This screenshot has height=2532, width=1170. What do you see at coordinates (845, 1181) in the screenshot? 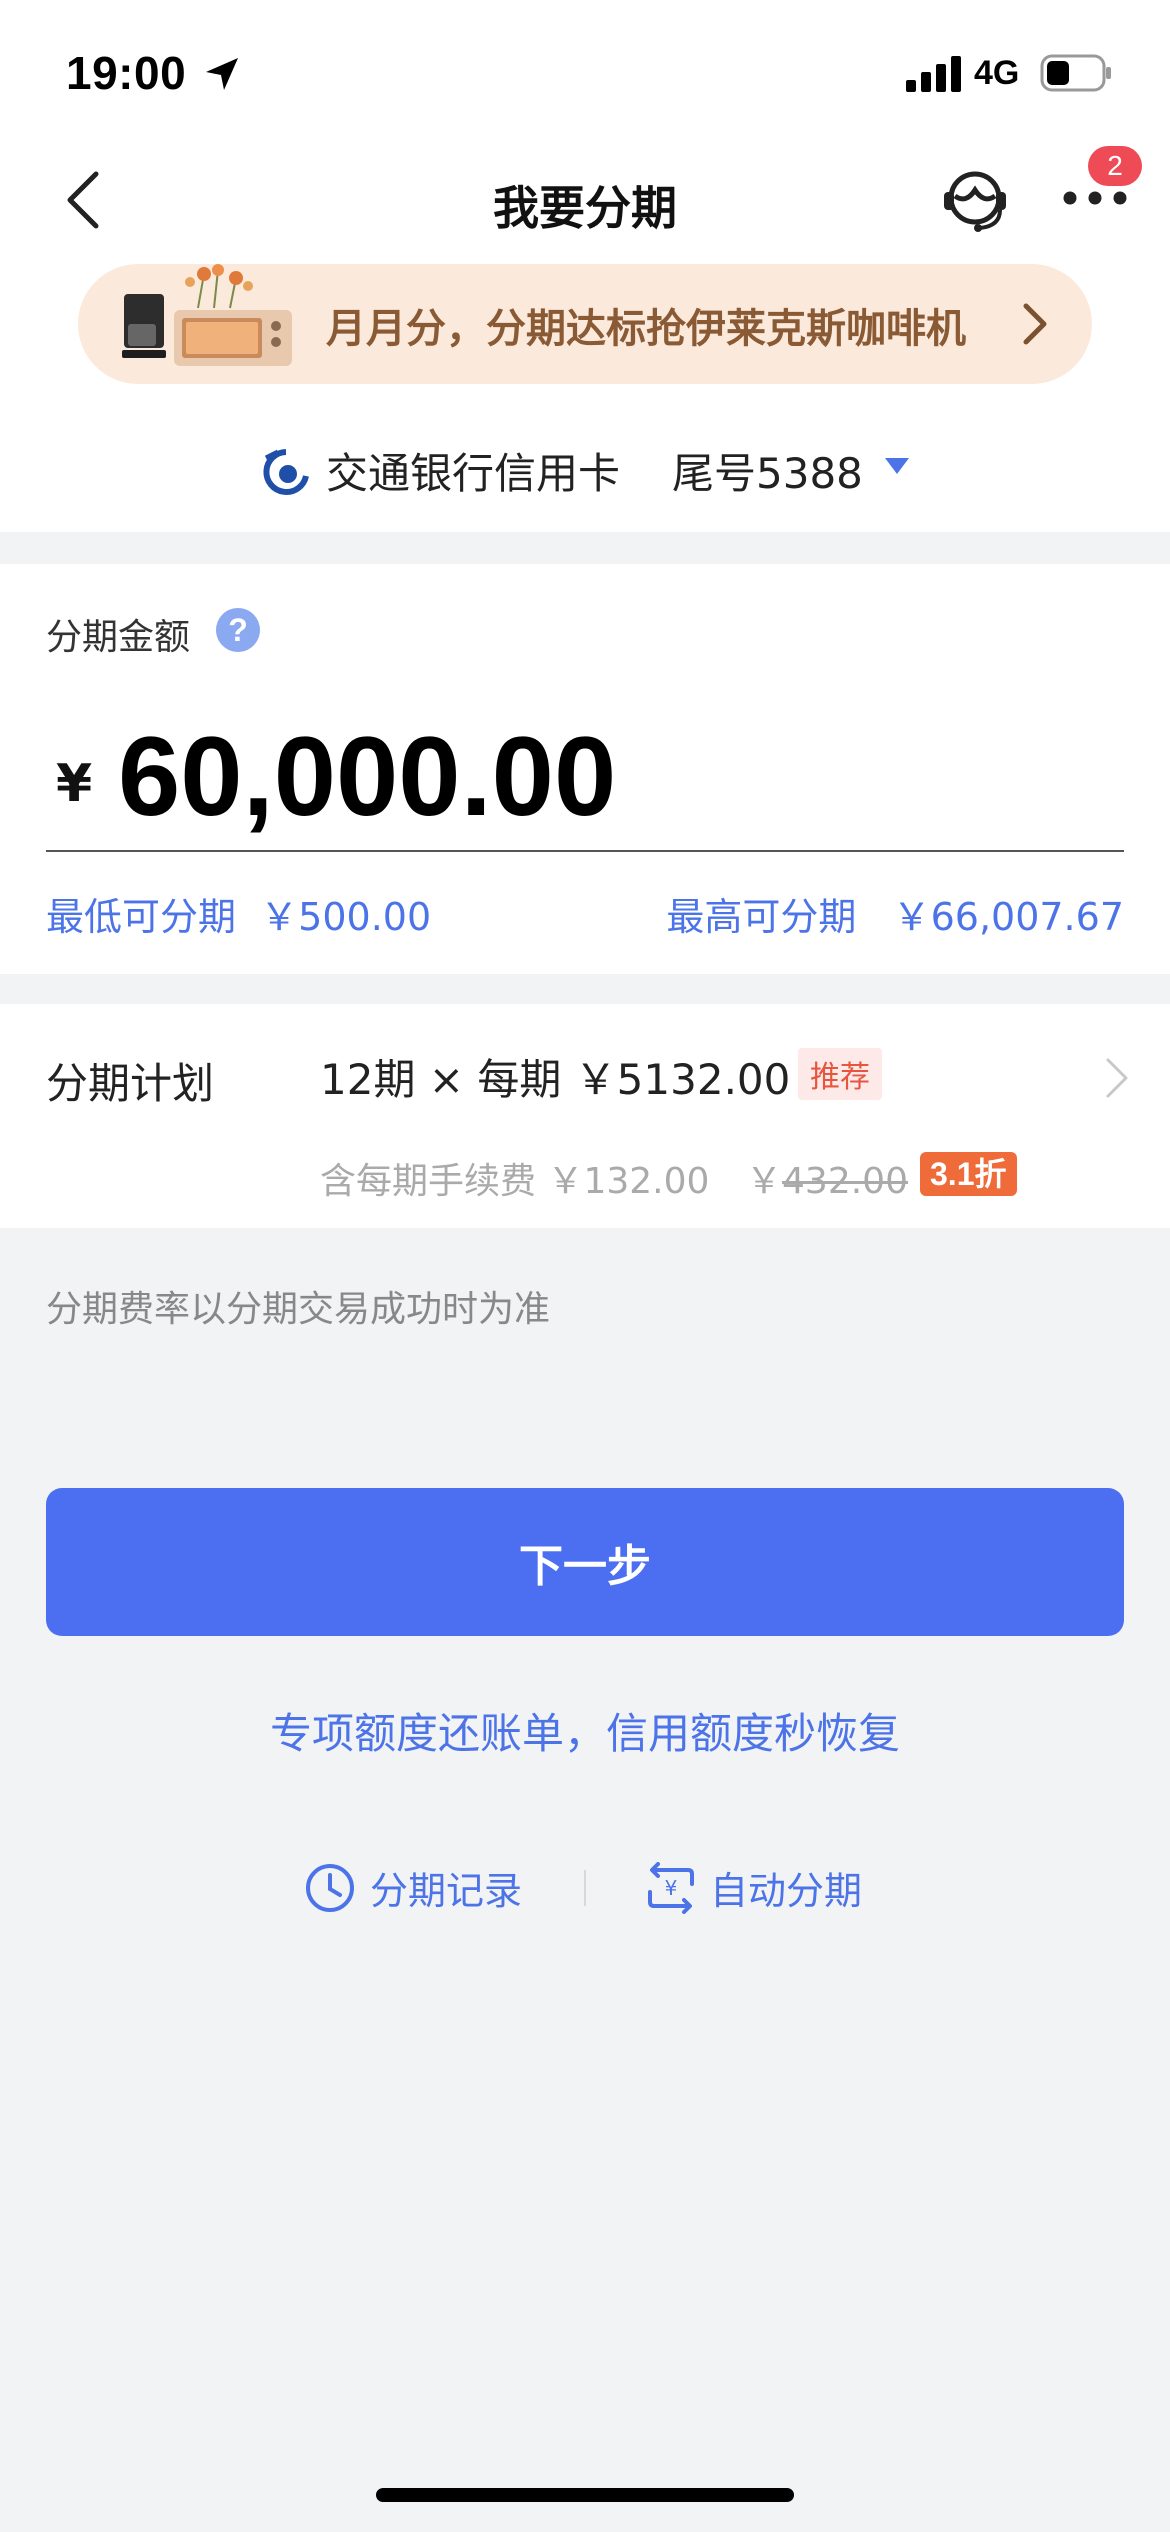
I see `original-fee-value: 432.00` at bounding box center [845, 1181].